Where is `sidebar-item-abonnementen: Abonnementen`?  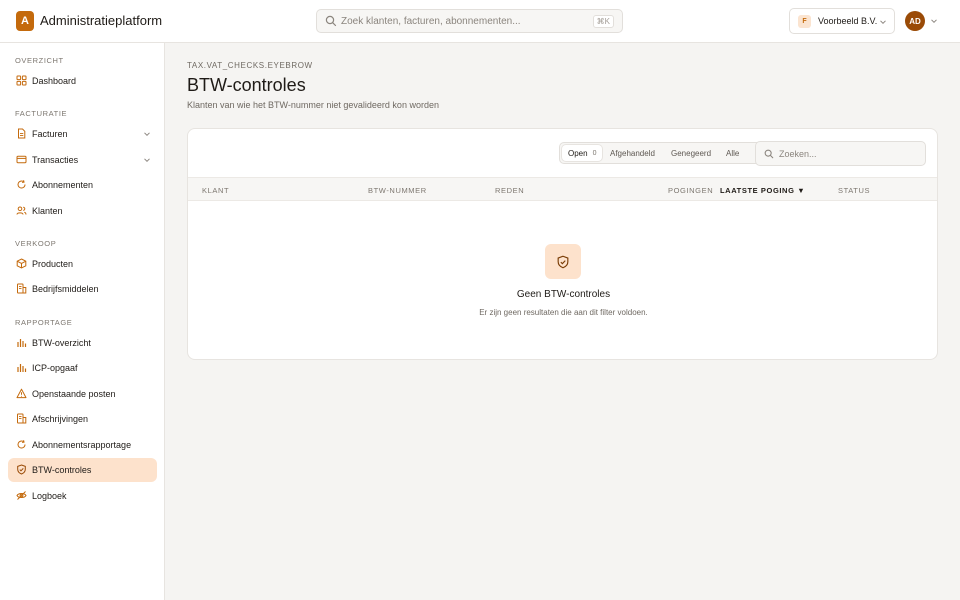
sidebar-item-abonnementen: Abonnementen is located at coordinates (82, 185).